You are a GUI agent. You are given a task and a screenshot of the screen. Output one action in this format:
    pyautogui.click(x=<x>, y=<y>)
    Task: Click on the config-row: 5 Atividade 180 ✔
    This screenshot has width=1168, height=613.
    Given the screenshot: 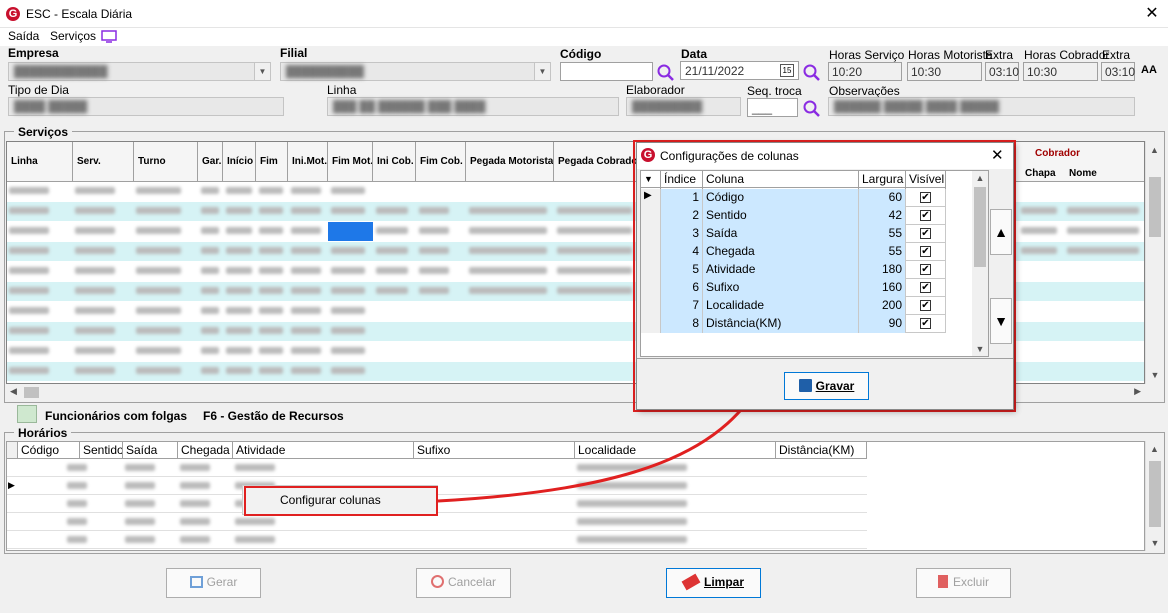 What is the action you would take?
    pyautogui.click(x=793, y=270)
    